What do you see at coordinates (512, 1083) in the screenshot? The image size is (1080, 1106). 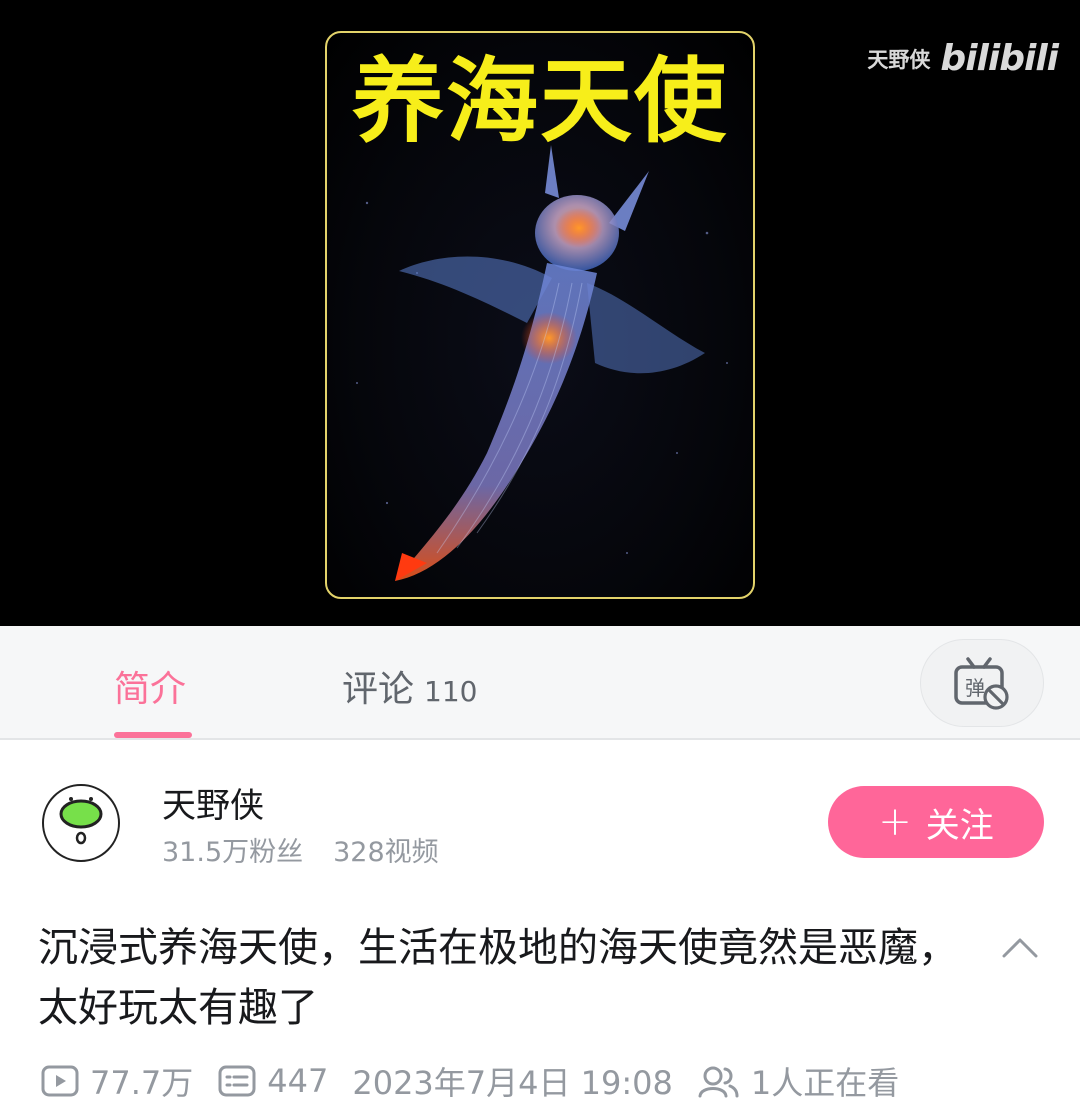 I see `publish-time: 2023年7月4日 19:08` at bounding box center [512, 1083].